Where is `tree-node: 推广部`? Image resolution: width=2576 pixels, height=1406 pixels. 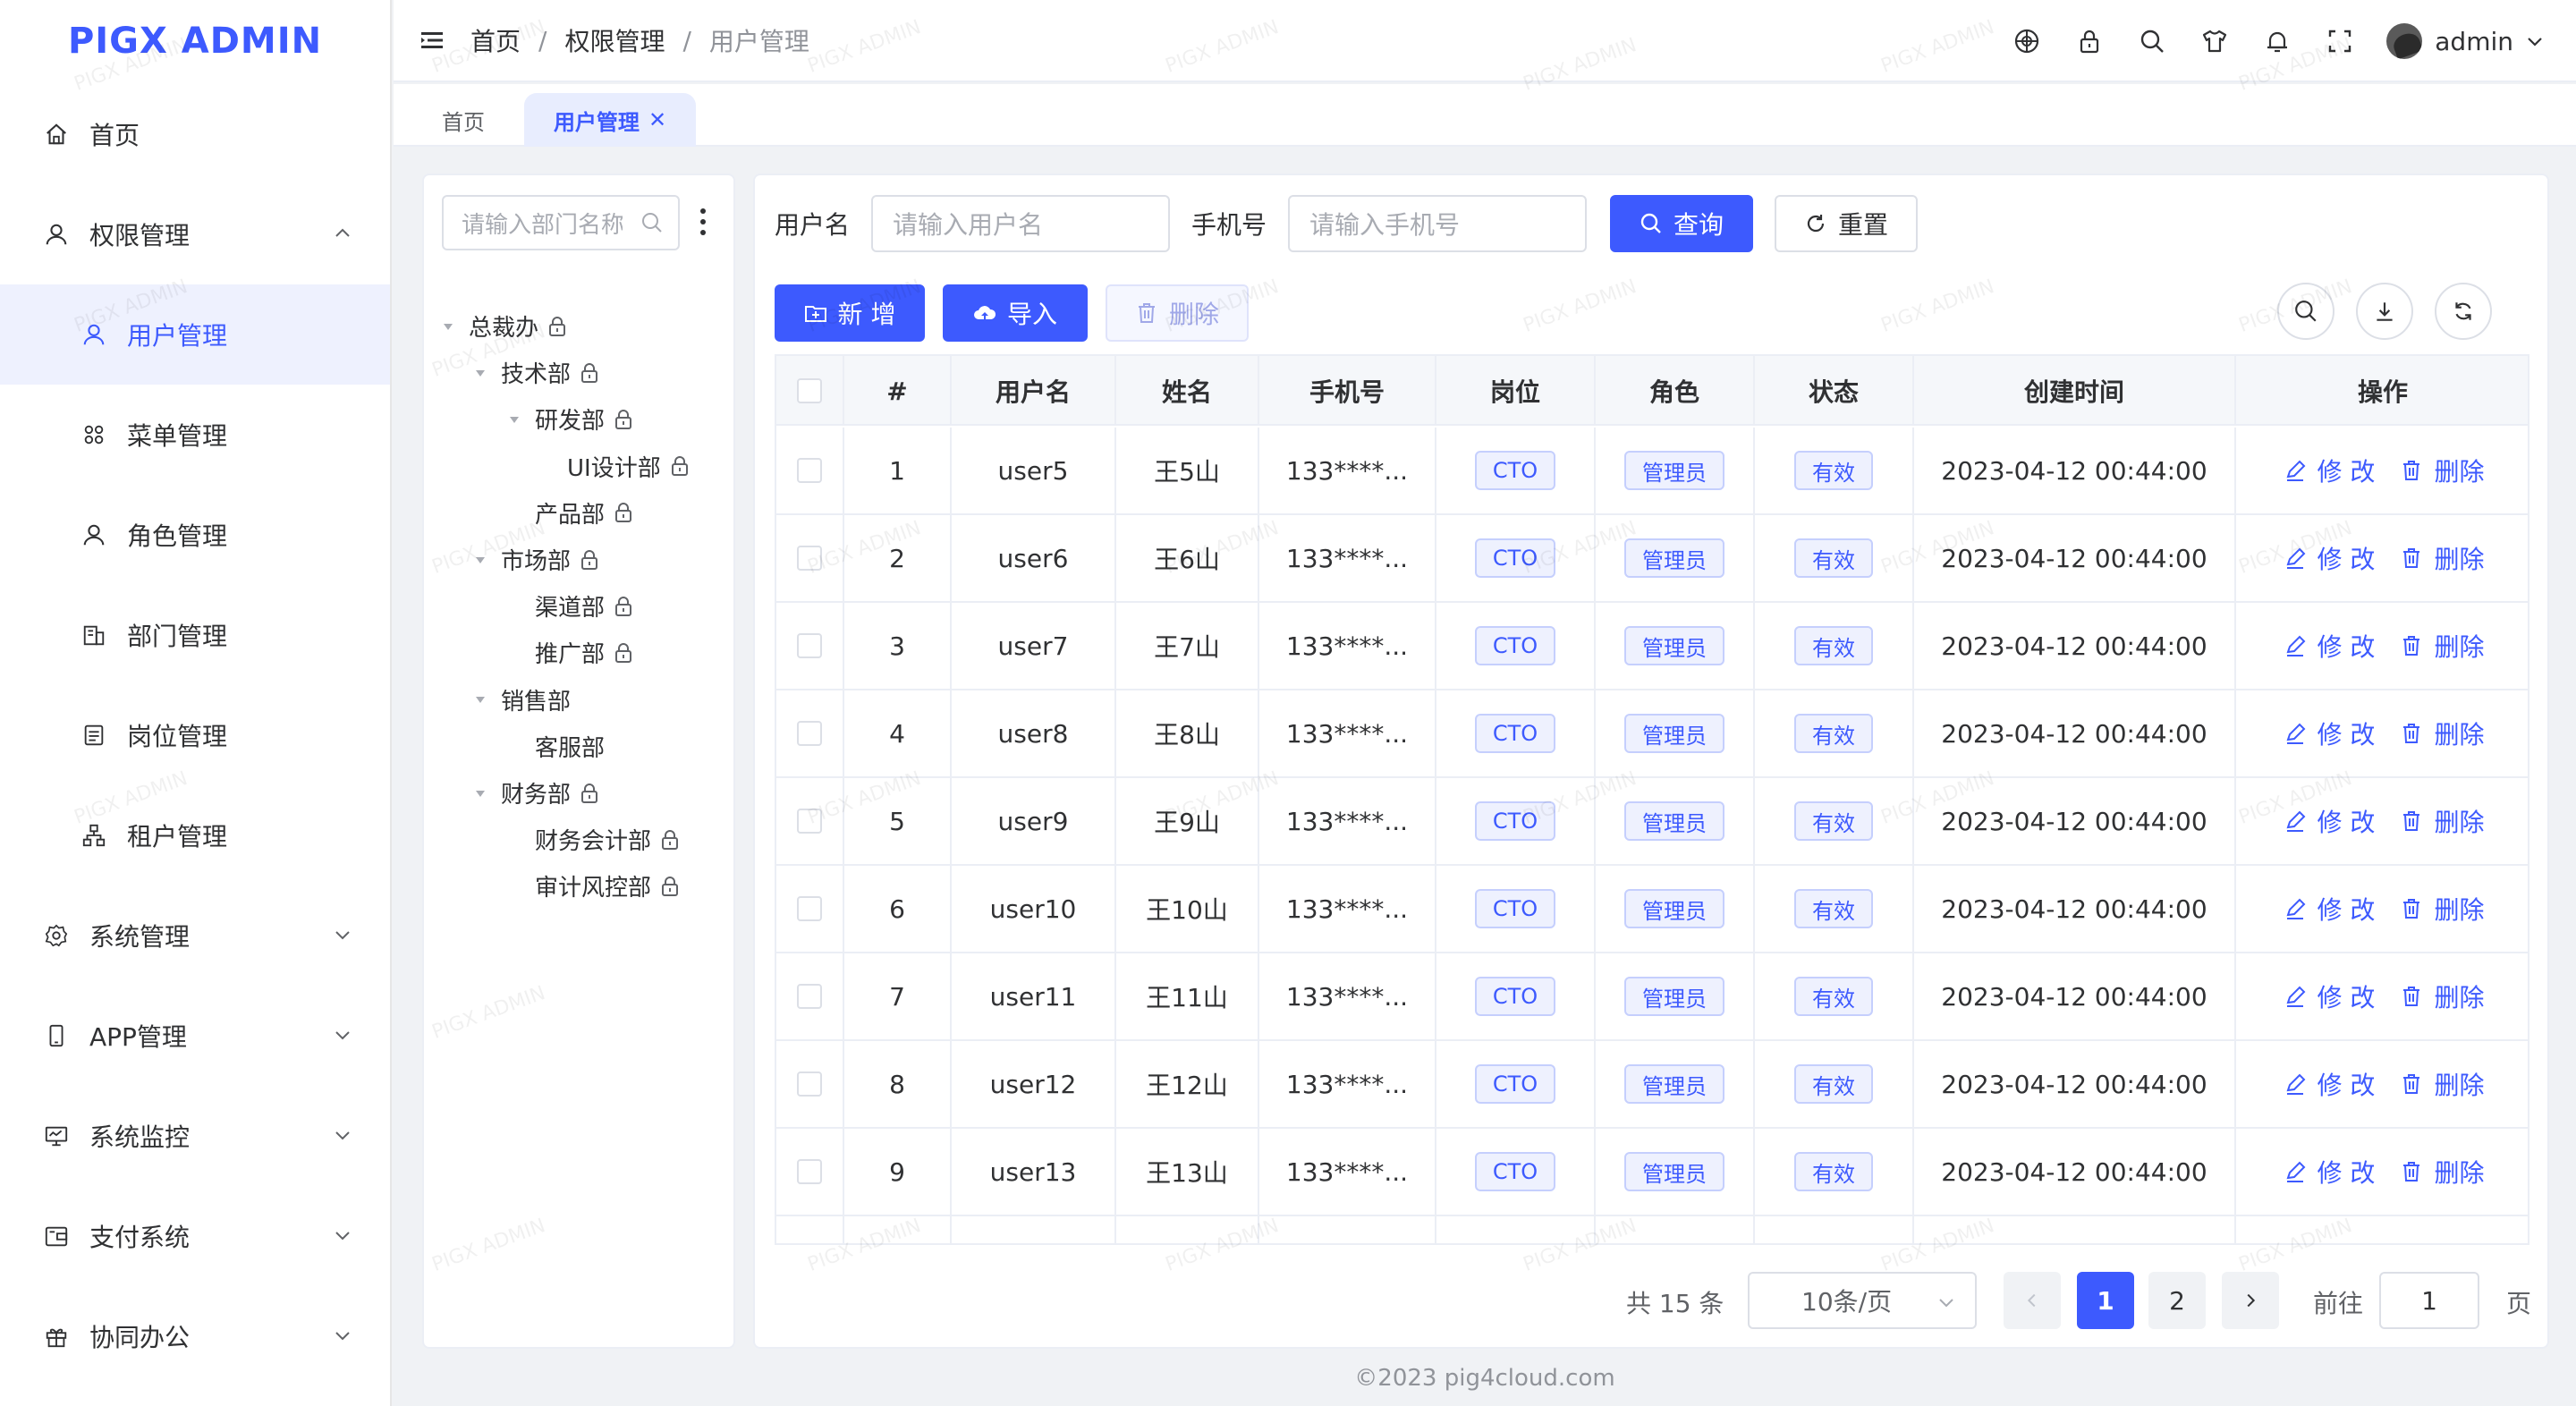 tree-node: 推广部 is located at coordinates (584, 652).